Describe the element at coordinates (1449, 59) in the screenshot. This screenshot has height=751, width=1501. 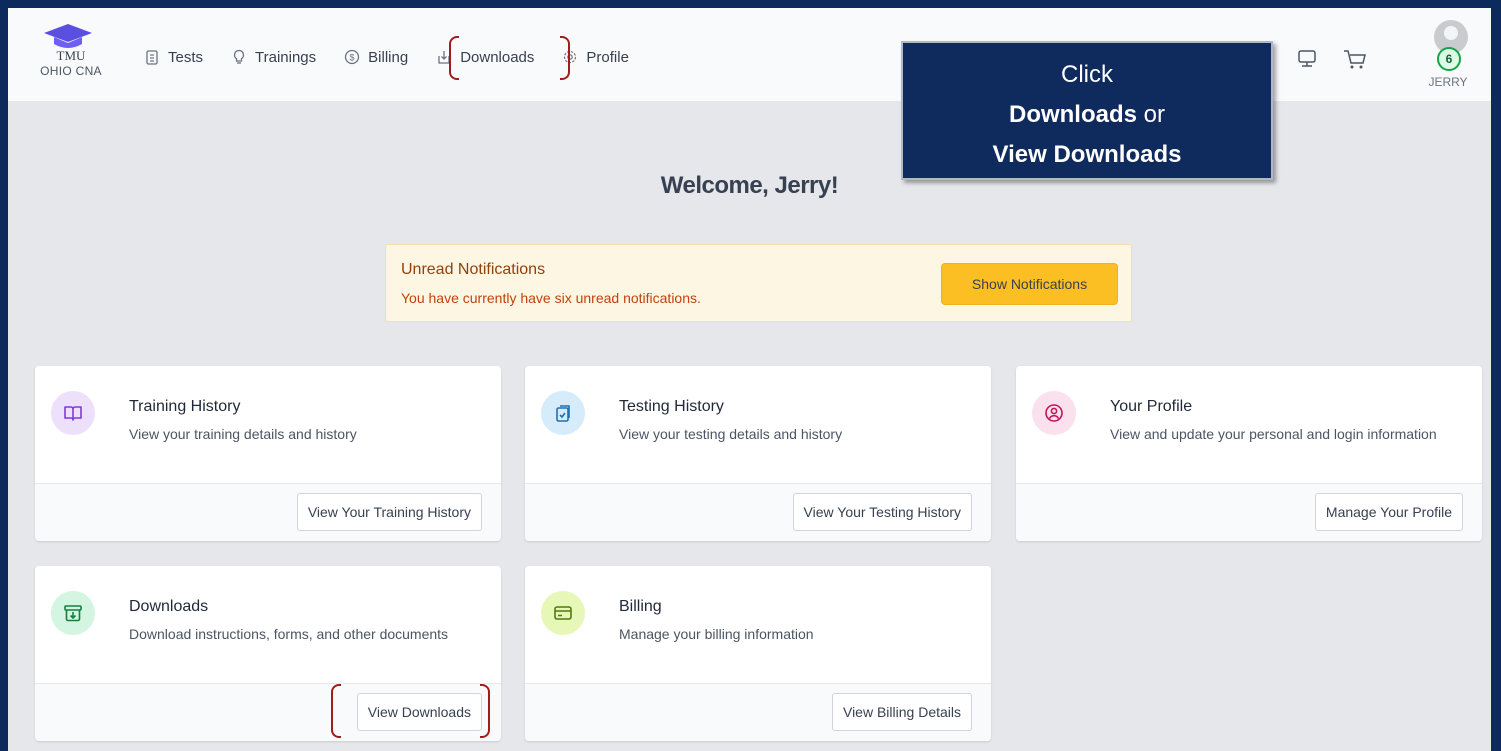
I see `notification-count-badge: 6` at that location.